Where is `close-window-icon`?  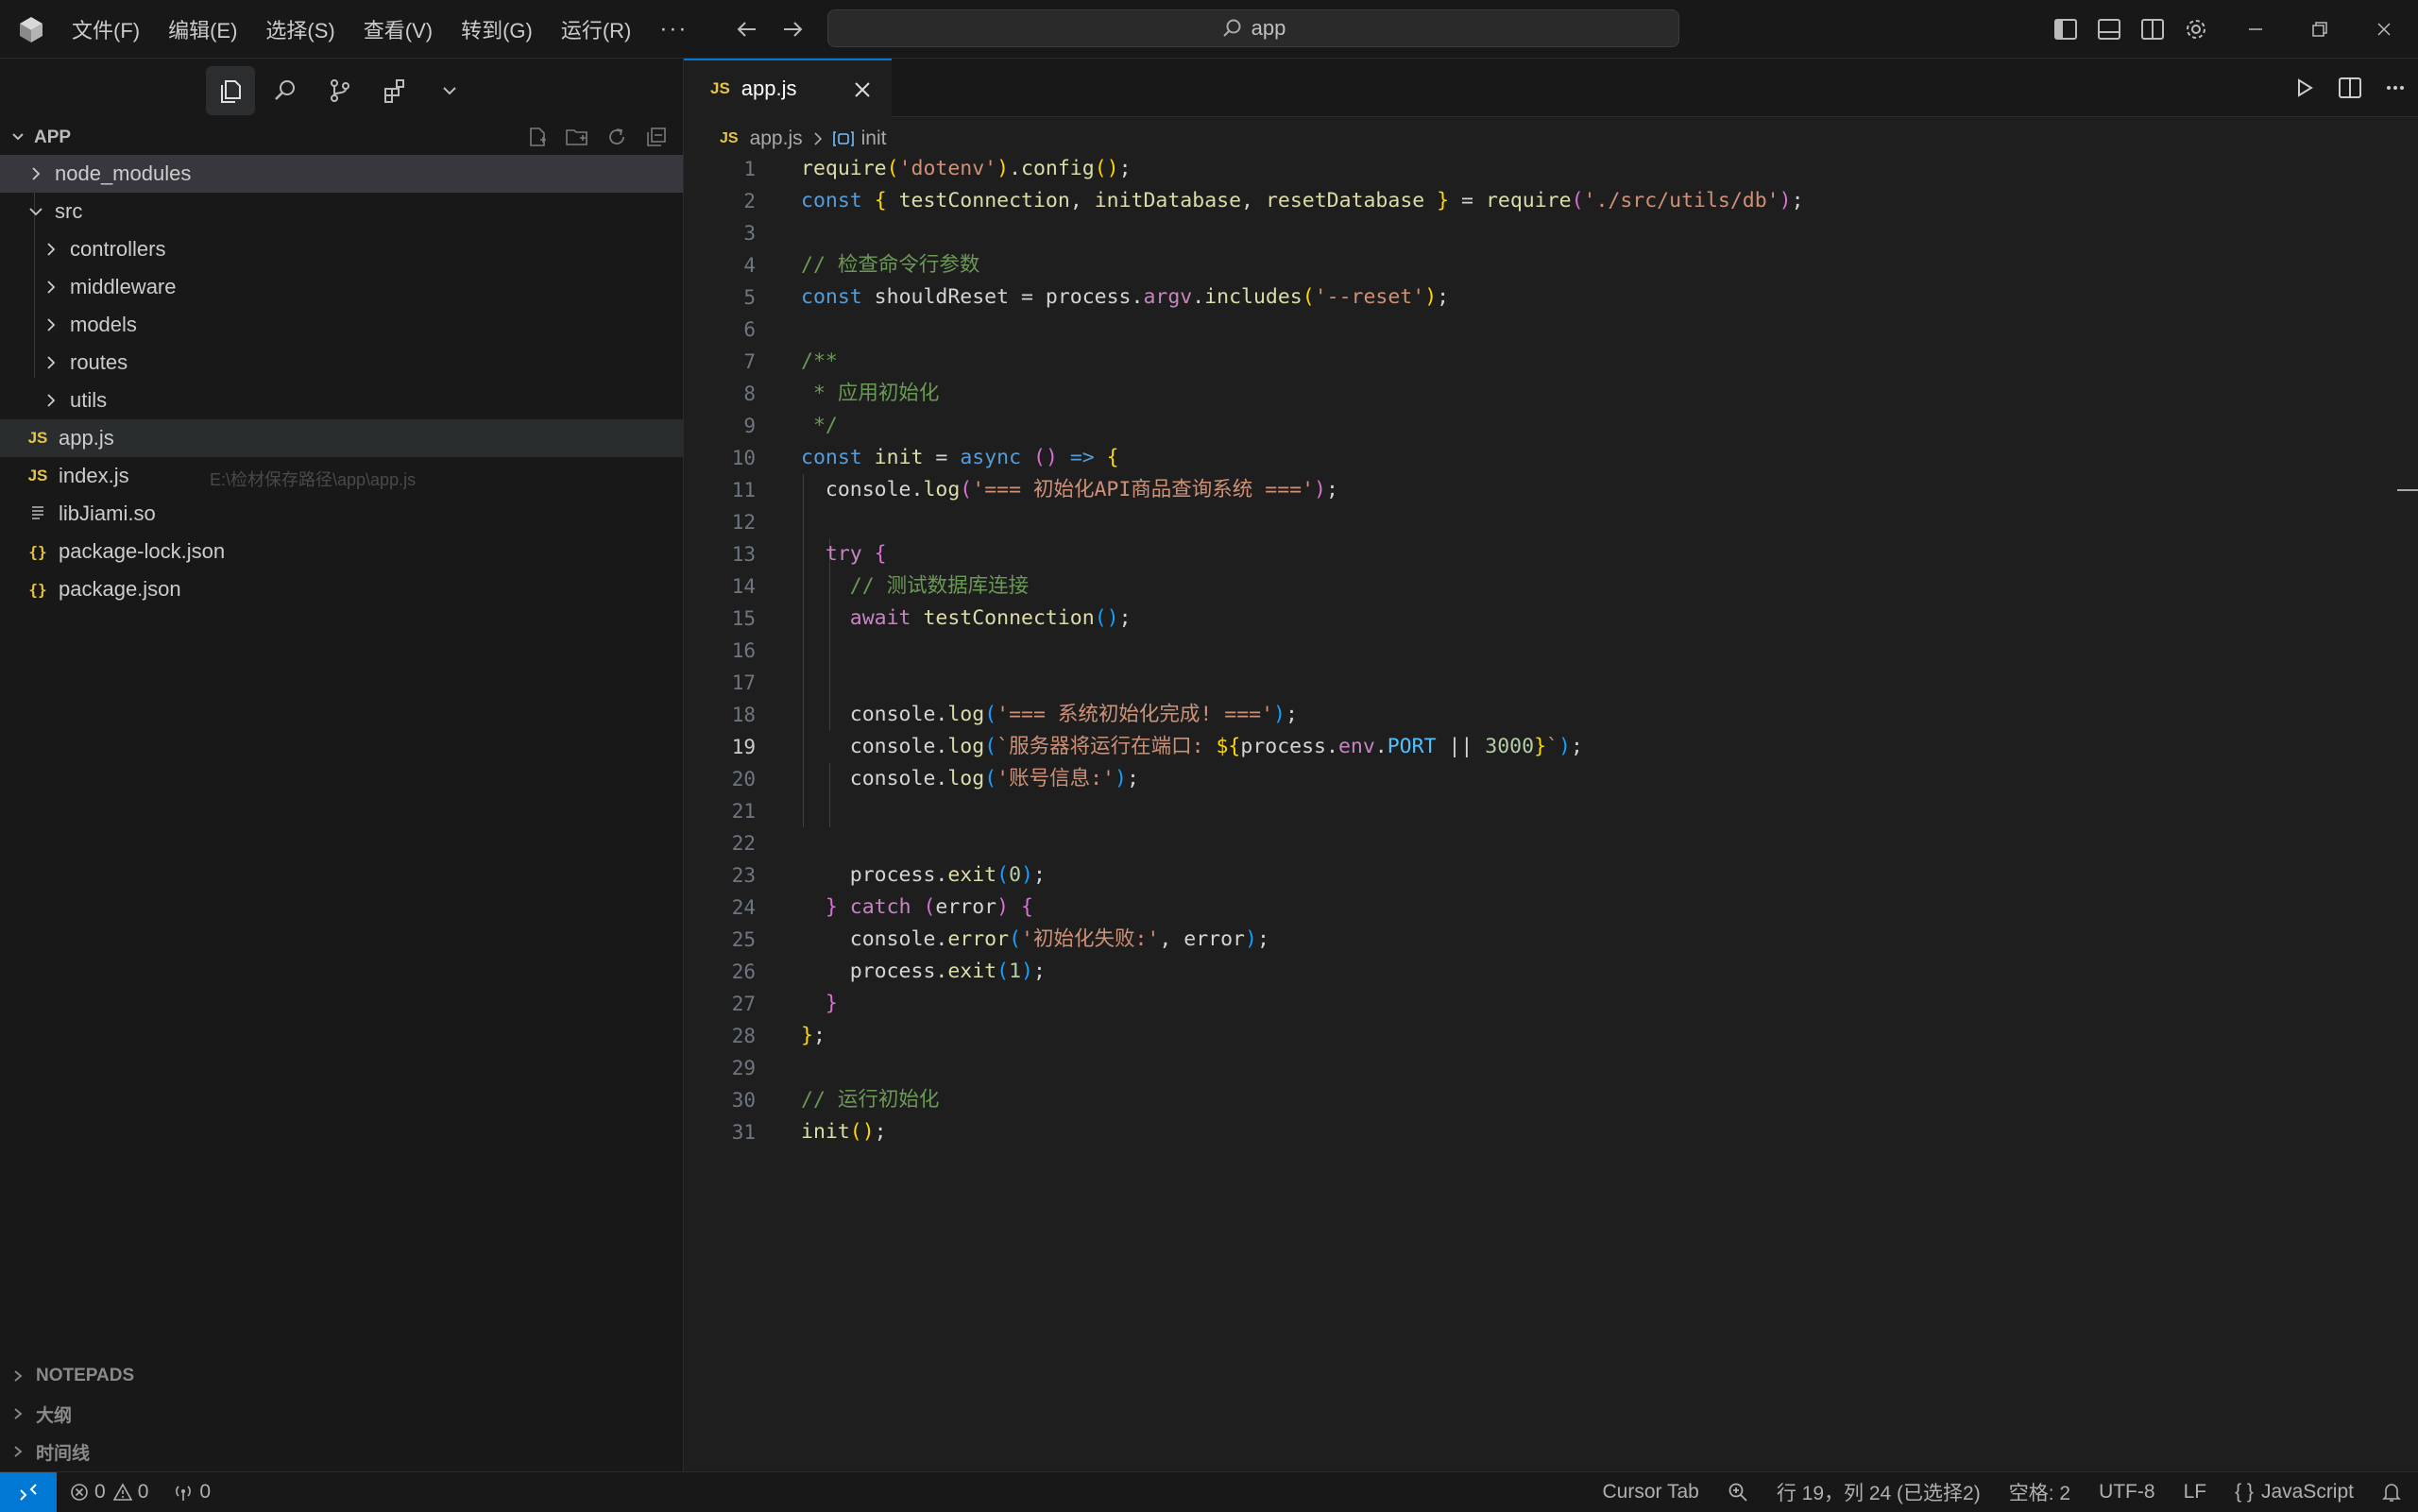 close-window-icon is located at coordinates (2384, 29).